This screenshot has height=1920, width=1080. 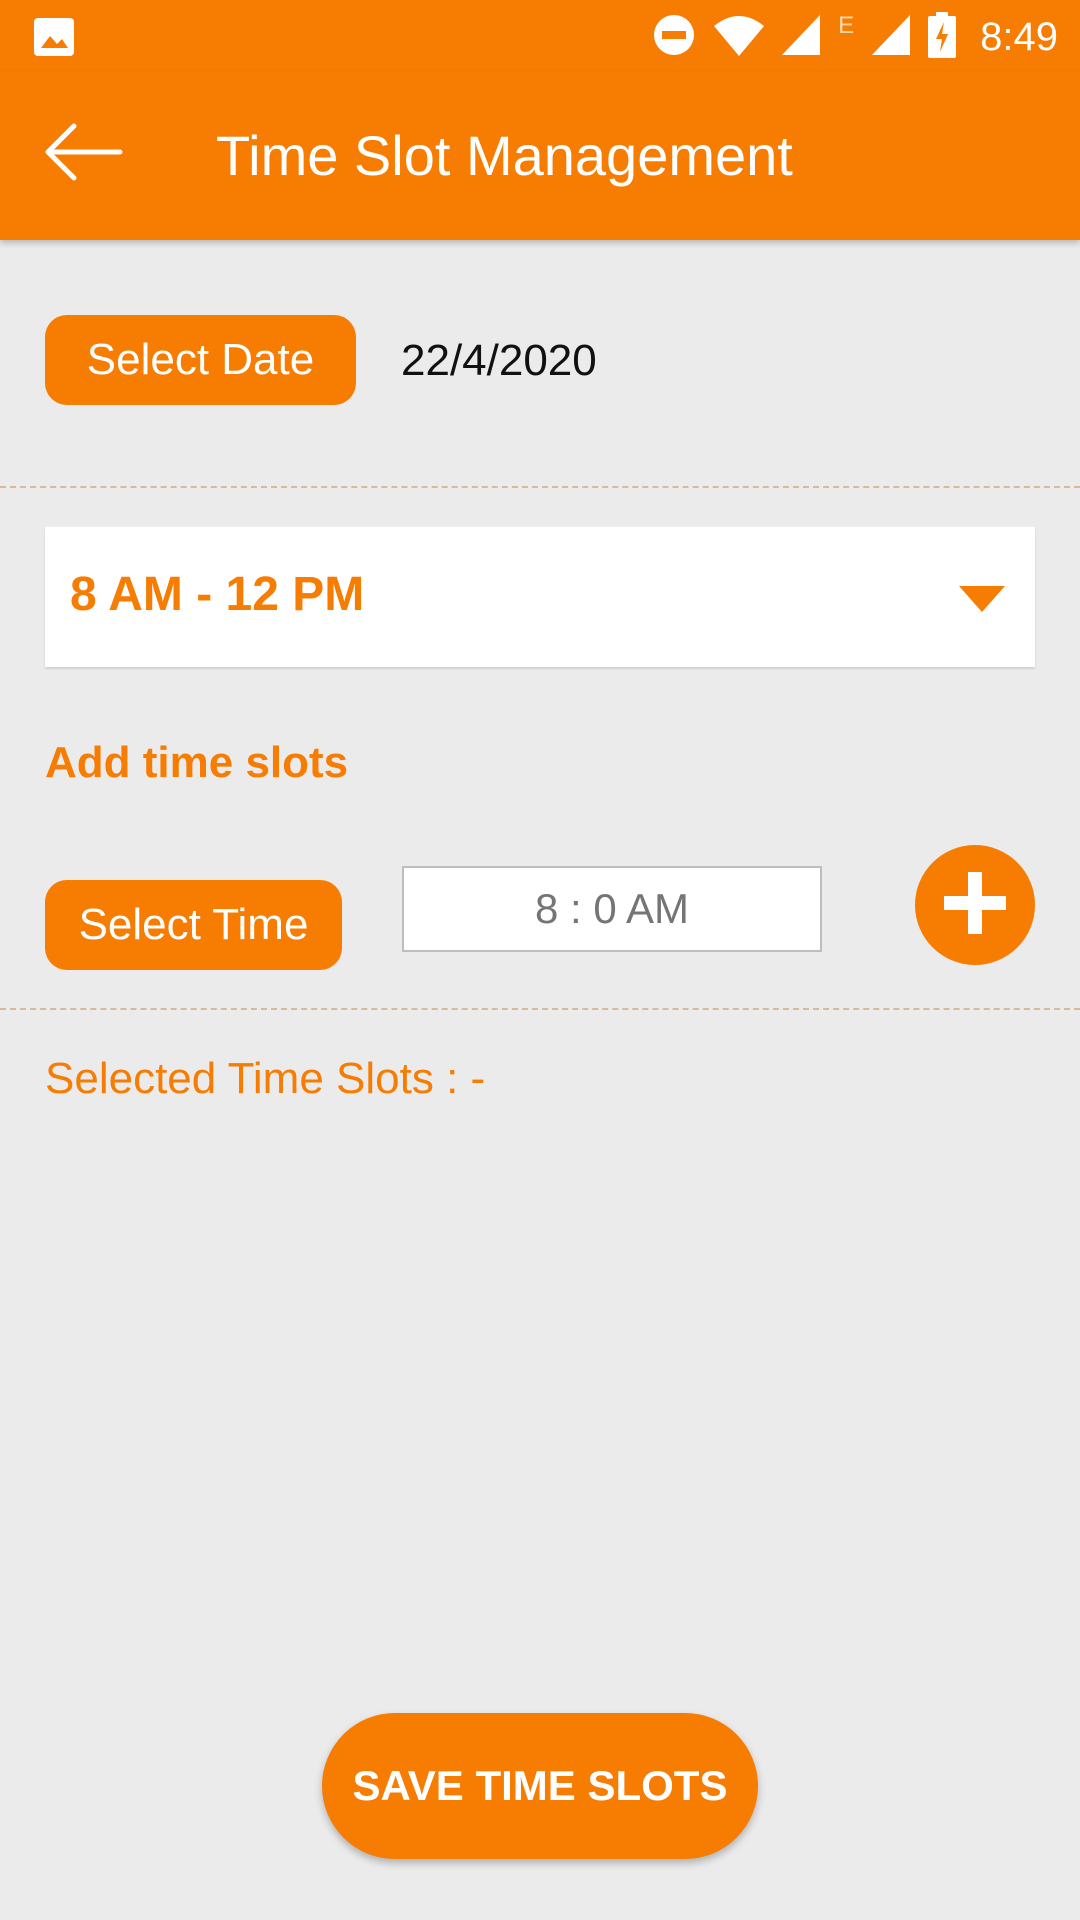 What do you see at coordinates (942, 37) in the screenshot?
I see `battery-charging-icon` at bounding box center [942, 37].